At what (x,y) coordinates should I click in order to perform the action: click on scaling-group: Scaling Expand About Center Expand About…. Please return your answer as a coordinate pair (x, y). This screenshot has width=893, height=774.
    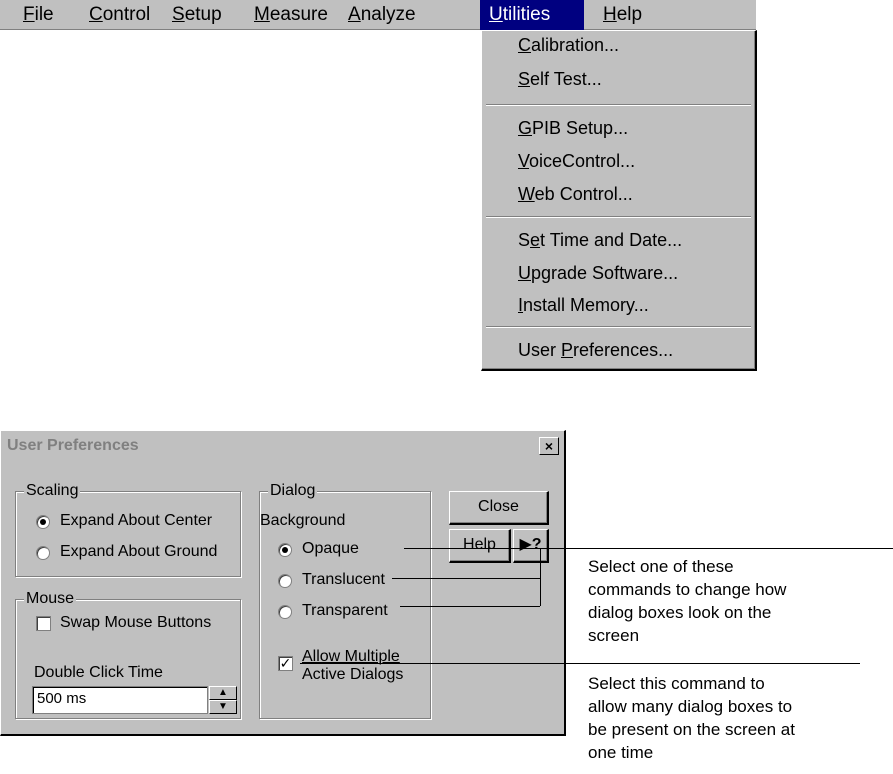
    Looking at the image, I should click on (128, 529).